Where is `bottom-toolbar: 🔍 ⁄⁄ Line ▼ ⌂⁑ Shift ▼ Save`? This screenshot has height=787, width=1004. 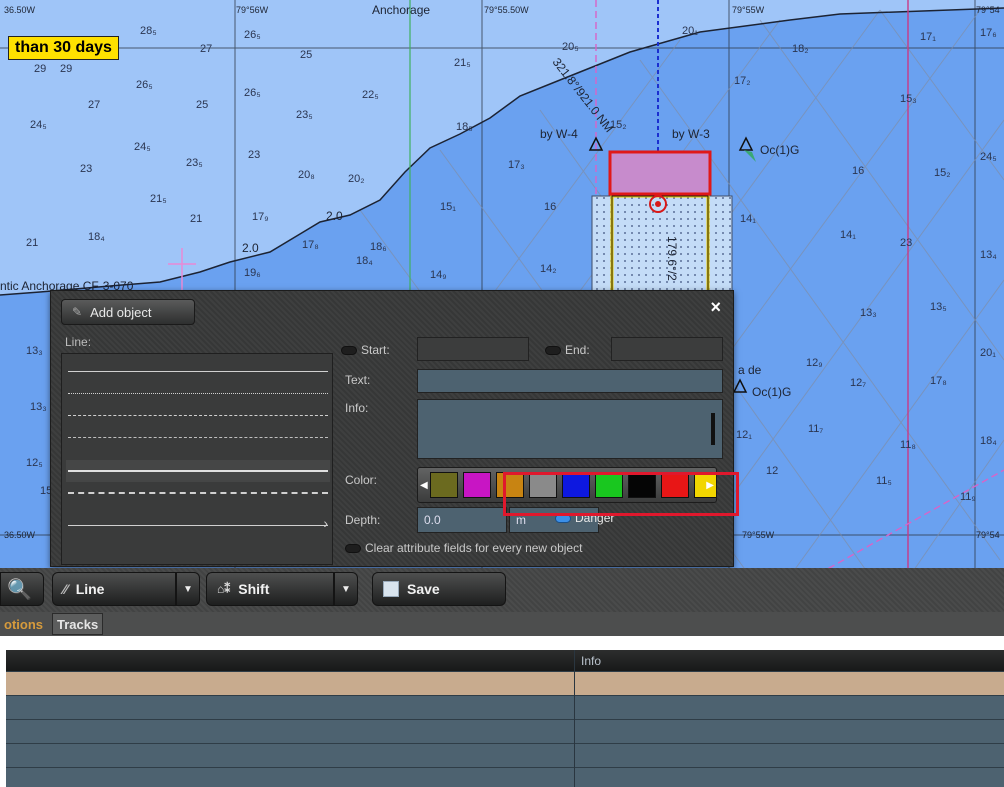 bottom-toolbar: 🔍 ⁄⁄ Line ▼ ⌂⁑ Shift ▼ Save is located at coordinates (502, 590).